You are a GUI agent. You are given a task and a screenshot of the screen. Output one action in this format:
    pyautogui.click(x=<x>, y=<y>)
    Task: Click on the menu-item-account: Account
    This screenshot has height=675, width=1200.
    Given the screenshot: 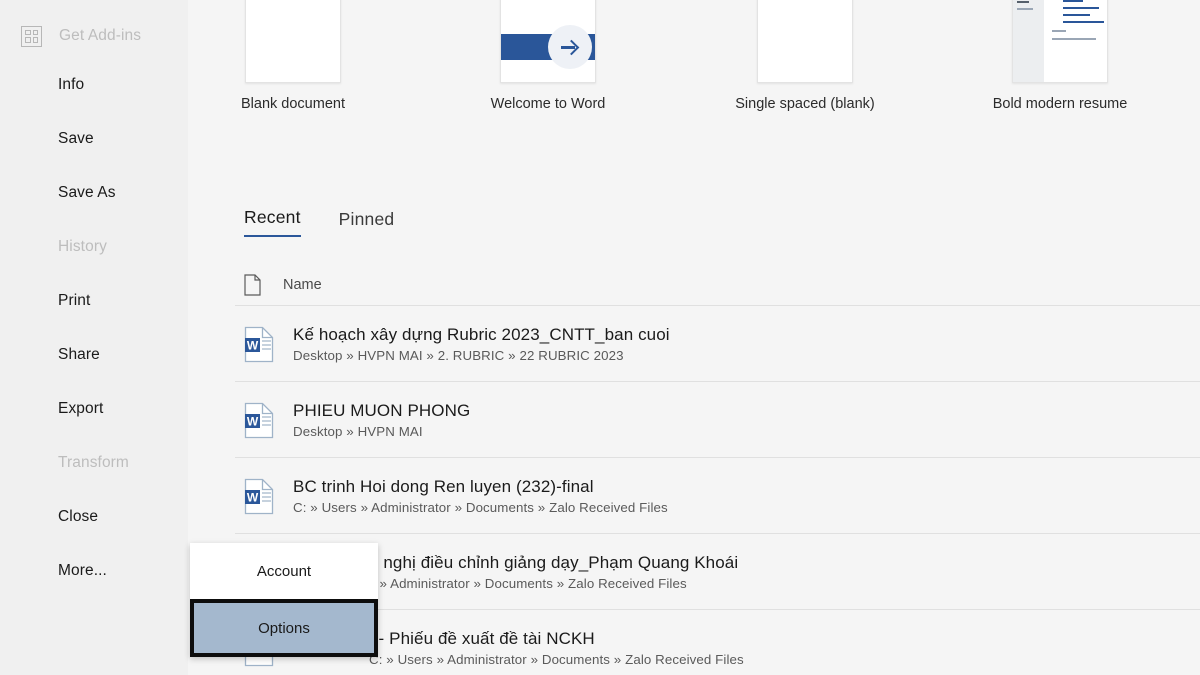 What is the action you would take?
    pyautogui.click(x=284, y=571)
    